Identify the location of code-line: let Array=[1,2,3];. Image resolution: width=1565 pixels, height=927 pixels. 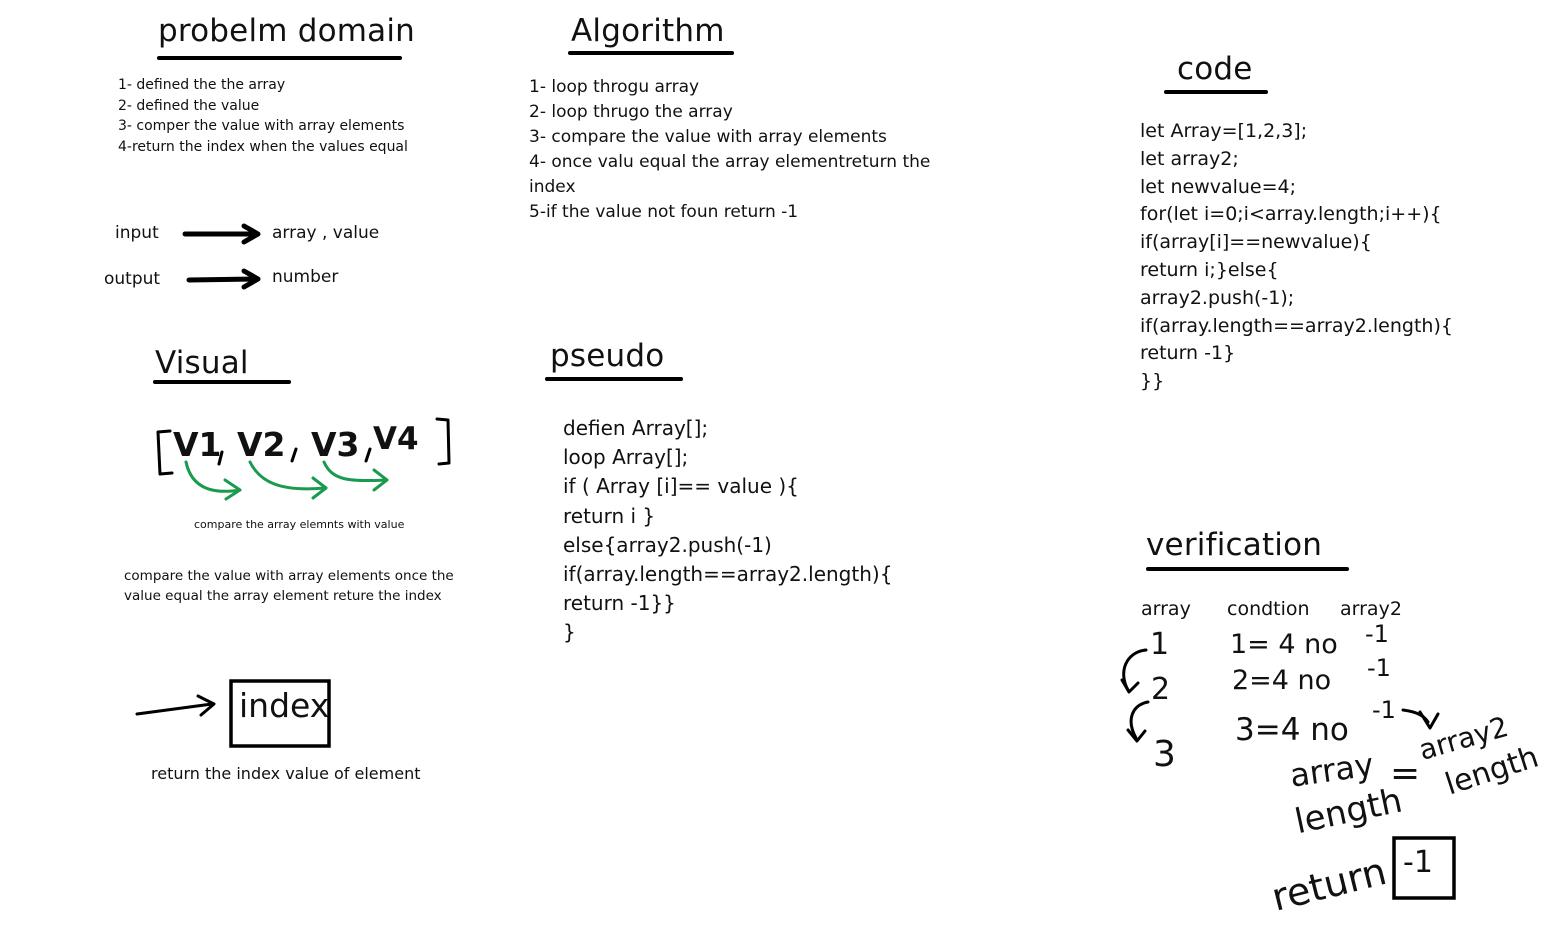
(1224, 131).